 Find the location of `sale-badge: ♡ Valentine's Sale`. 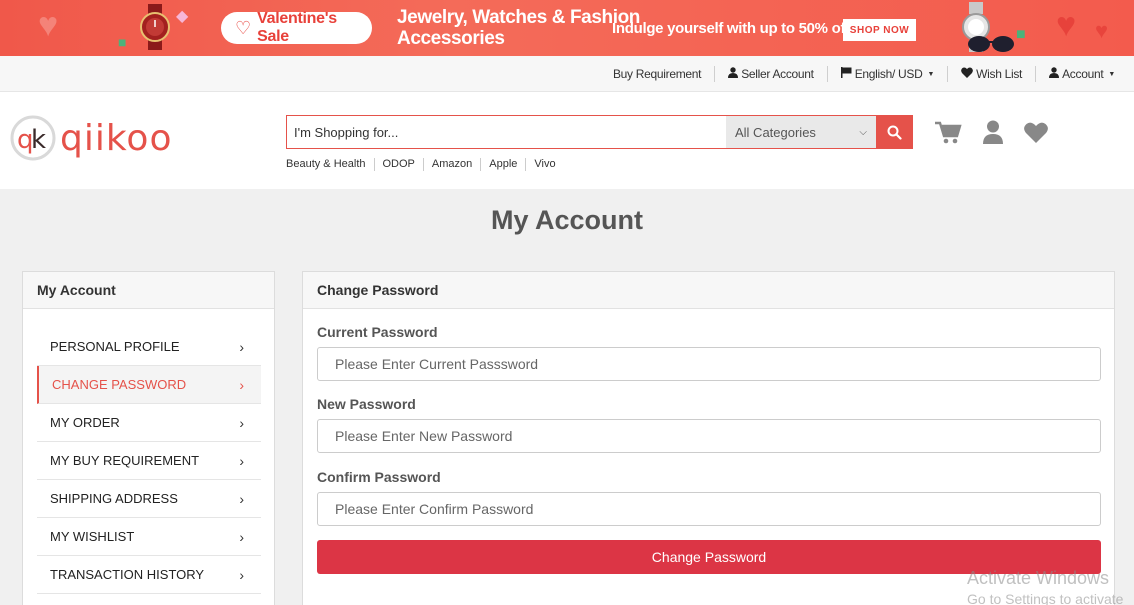

sale-badge: ♡ Valentine's Sale is located at coordinates (296, 27).